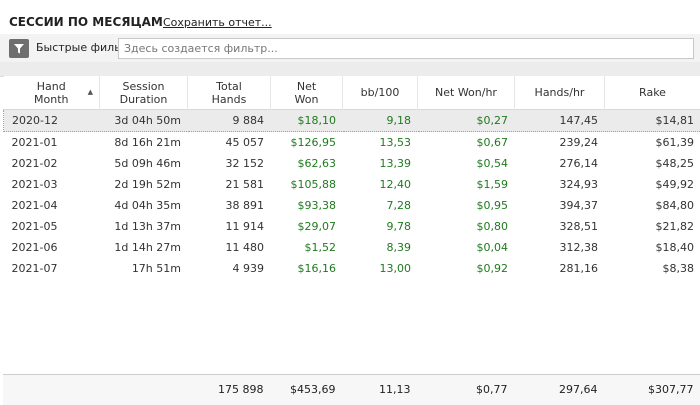  I want to click on cell-total-hands: 9 884, so click(229, 121).